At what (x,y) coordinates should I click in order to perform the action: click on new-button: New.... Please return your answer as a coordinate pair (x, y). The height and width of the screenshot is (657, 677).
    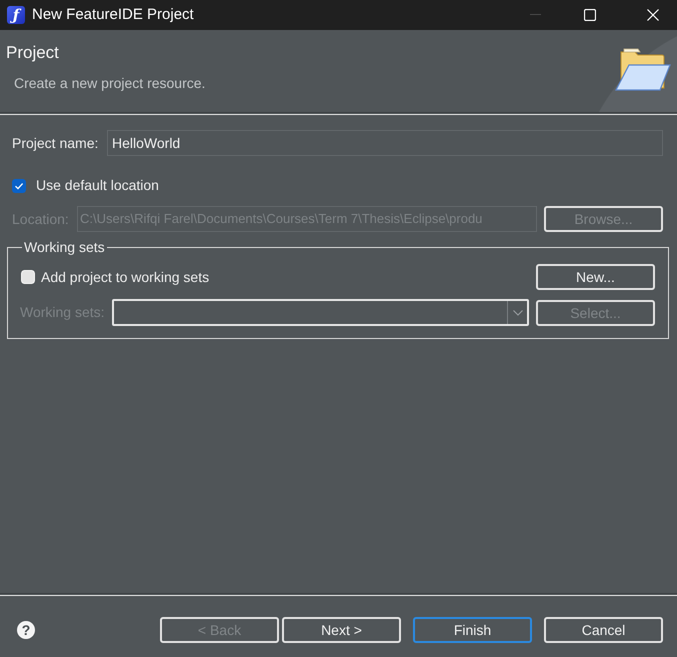
    Looking at the image, I should click on (595, 277).